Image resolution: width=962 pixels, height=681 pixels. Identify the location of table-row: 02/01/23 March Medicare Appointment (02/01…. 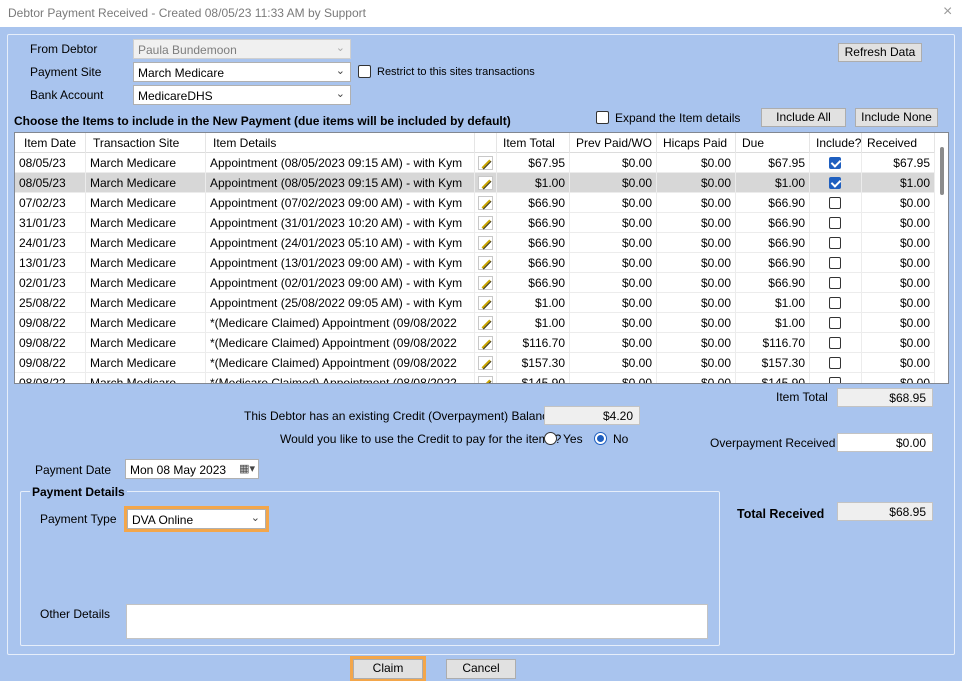
(475, 283).